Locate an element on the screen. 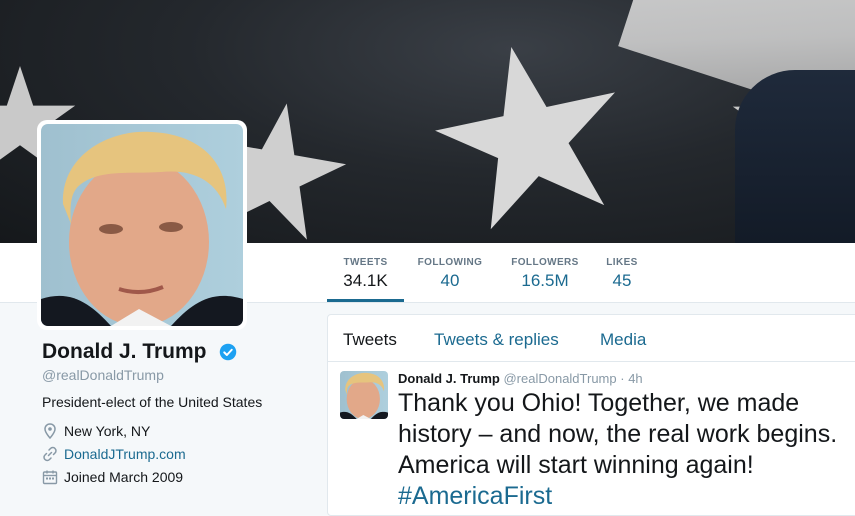  website-link: DonaldJTrump.com is located at coordinates (125, 454).